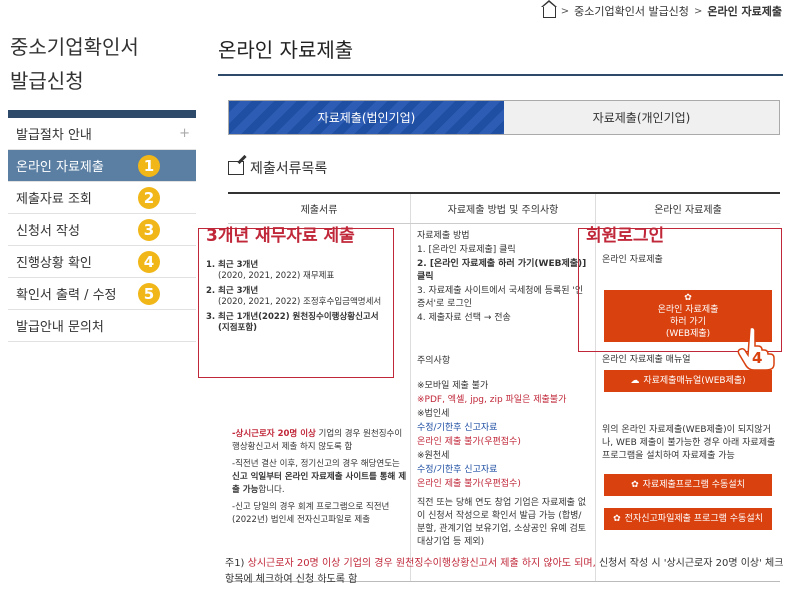  What do you see at coordinates (54, 199) in the screenshot?
I see `sidebar-item-label: 제출자료 조회` at bounding box center [54, 199].